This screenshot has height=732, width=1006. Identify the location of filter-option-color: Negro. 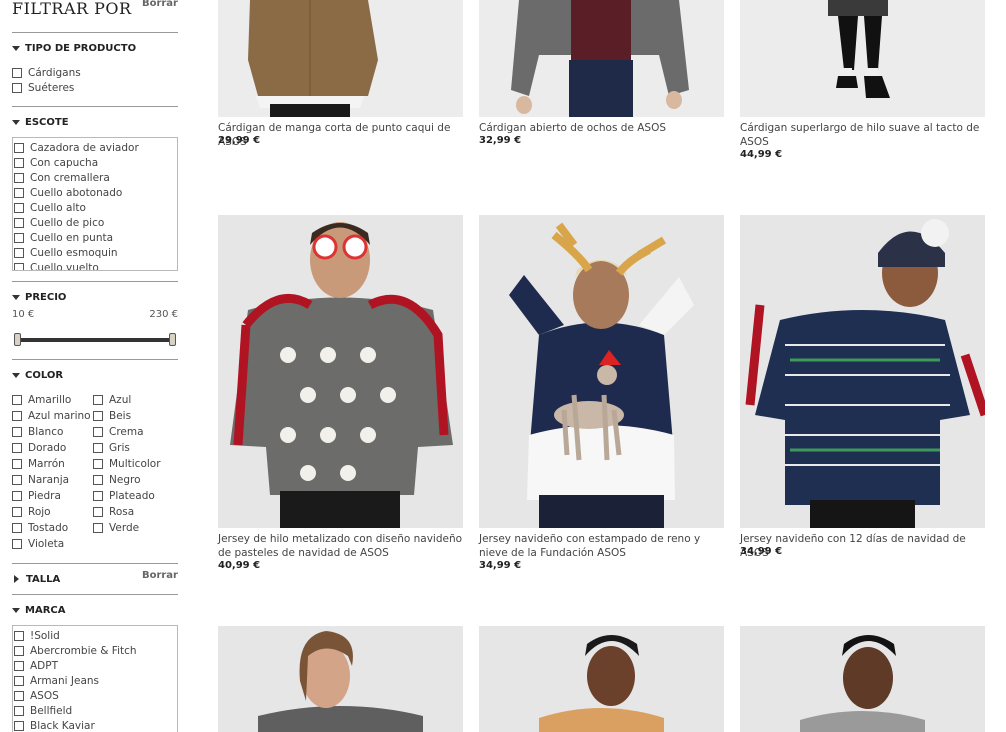
(135, 480).